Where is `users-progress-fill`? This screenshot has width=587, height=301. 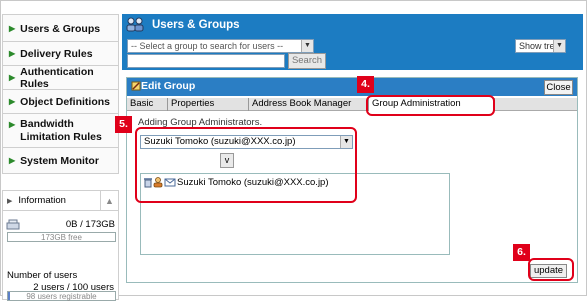 users-progress-fill is located at coordinates (9, 296).